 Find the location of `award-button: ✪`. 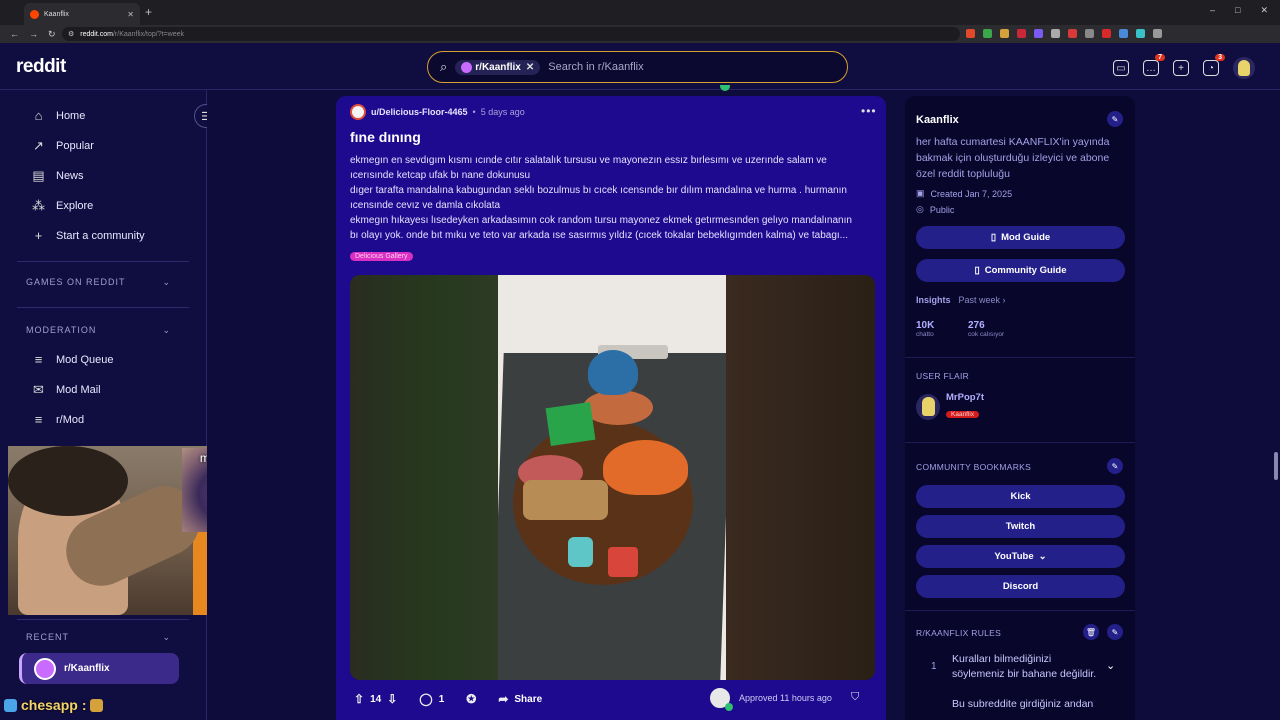

award-button: ✪ is located at coordinates (471, 699).